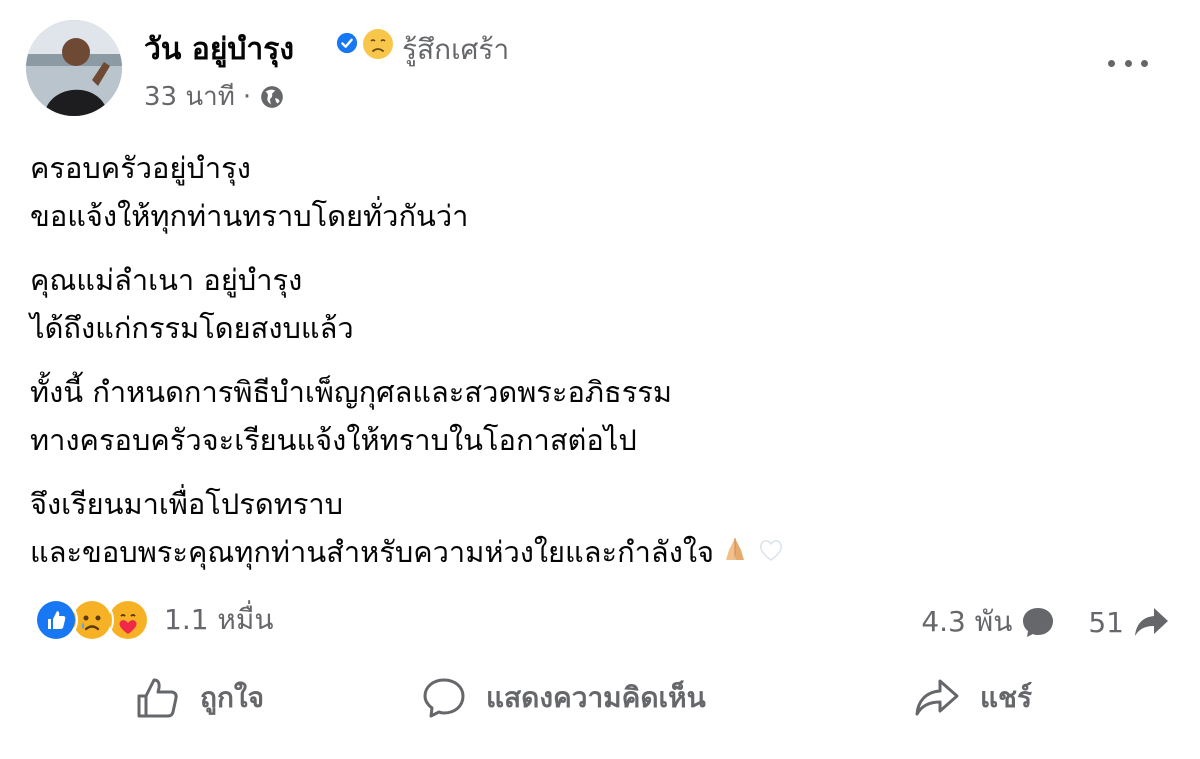 The width and height of the screenshot is (1200, 759). I want to click on reactions-summary: 1.1 หมื่น, so click(153, 620).